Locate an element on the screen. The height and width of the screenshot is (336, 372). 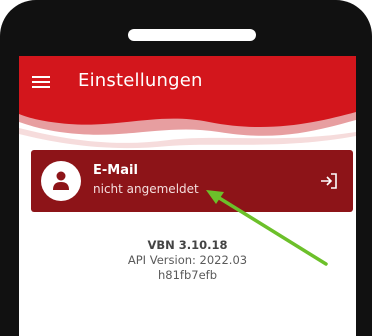
user-icon is located at coordinates (61, 180).